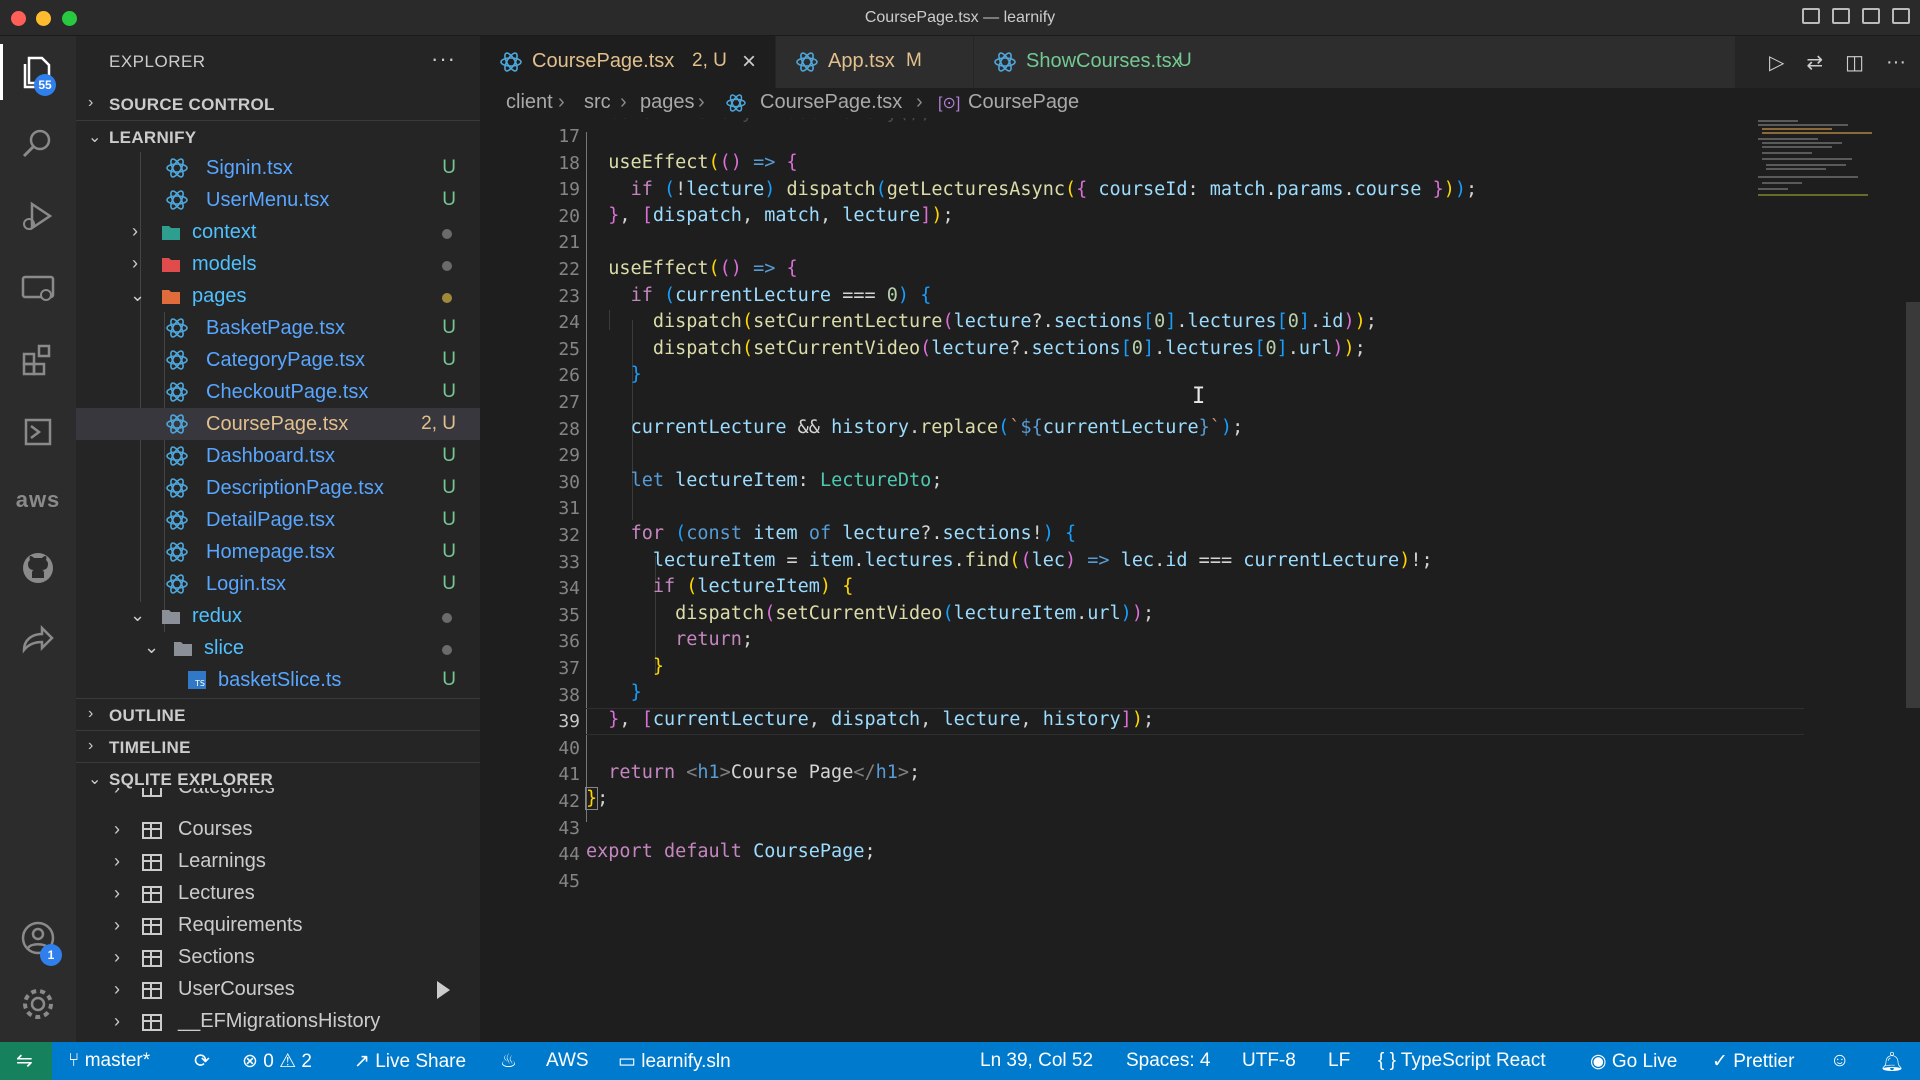 The width and height of the screenshot is (1920, 1080). Describe the element at coordinates (278, 584) in the screenshot. I see `file-row: Login.tsx U` at that location.